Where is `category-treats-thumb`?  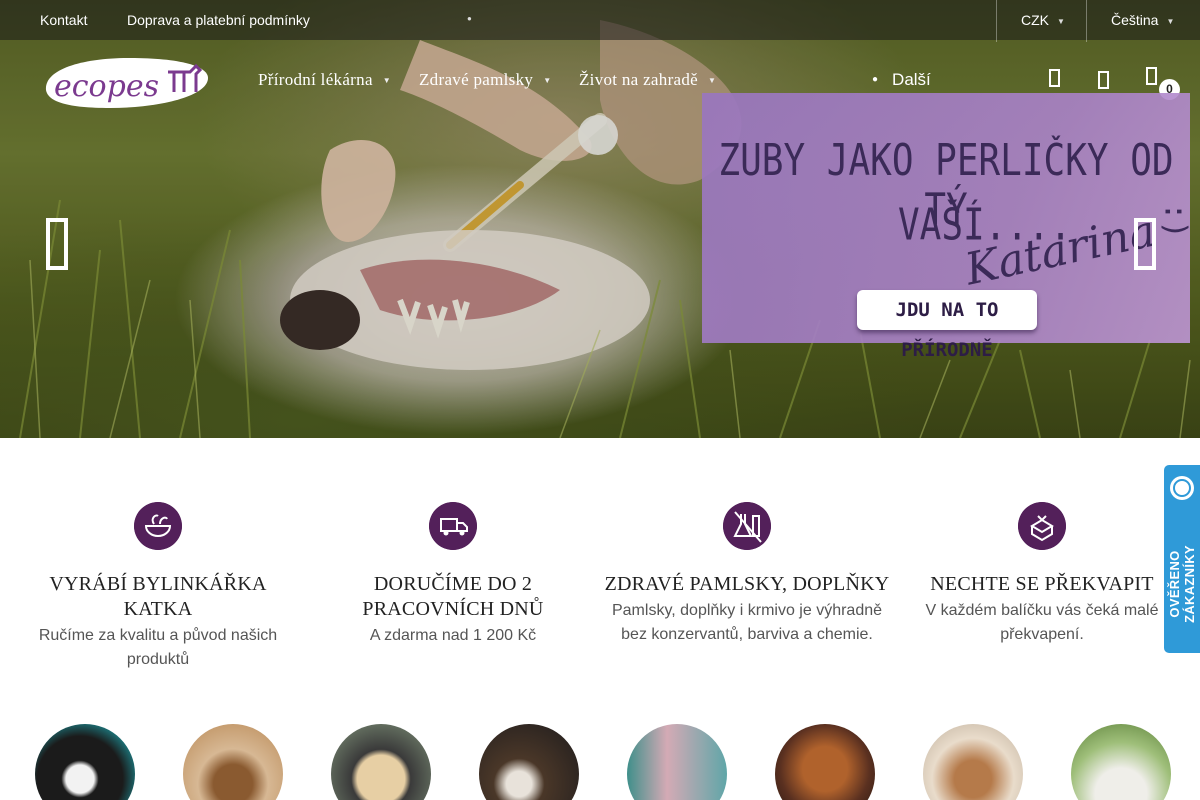 category-treats-thumb is located at coordinates (233, 762).